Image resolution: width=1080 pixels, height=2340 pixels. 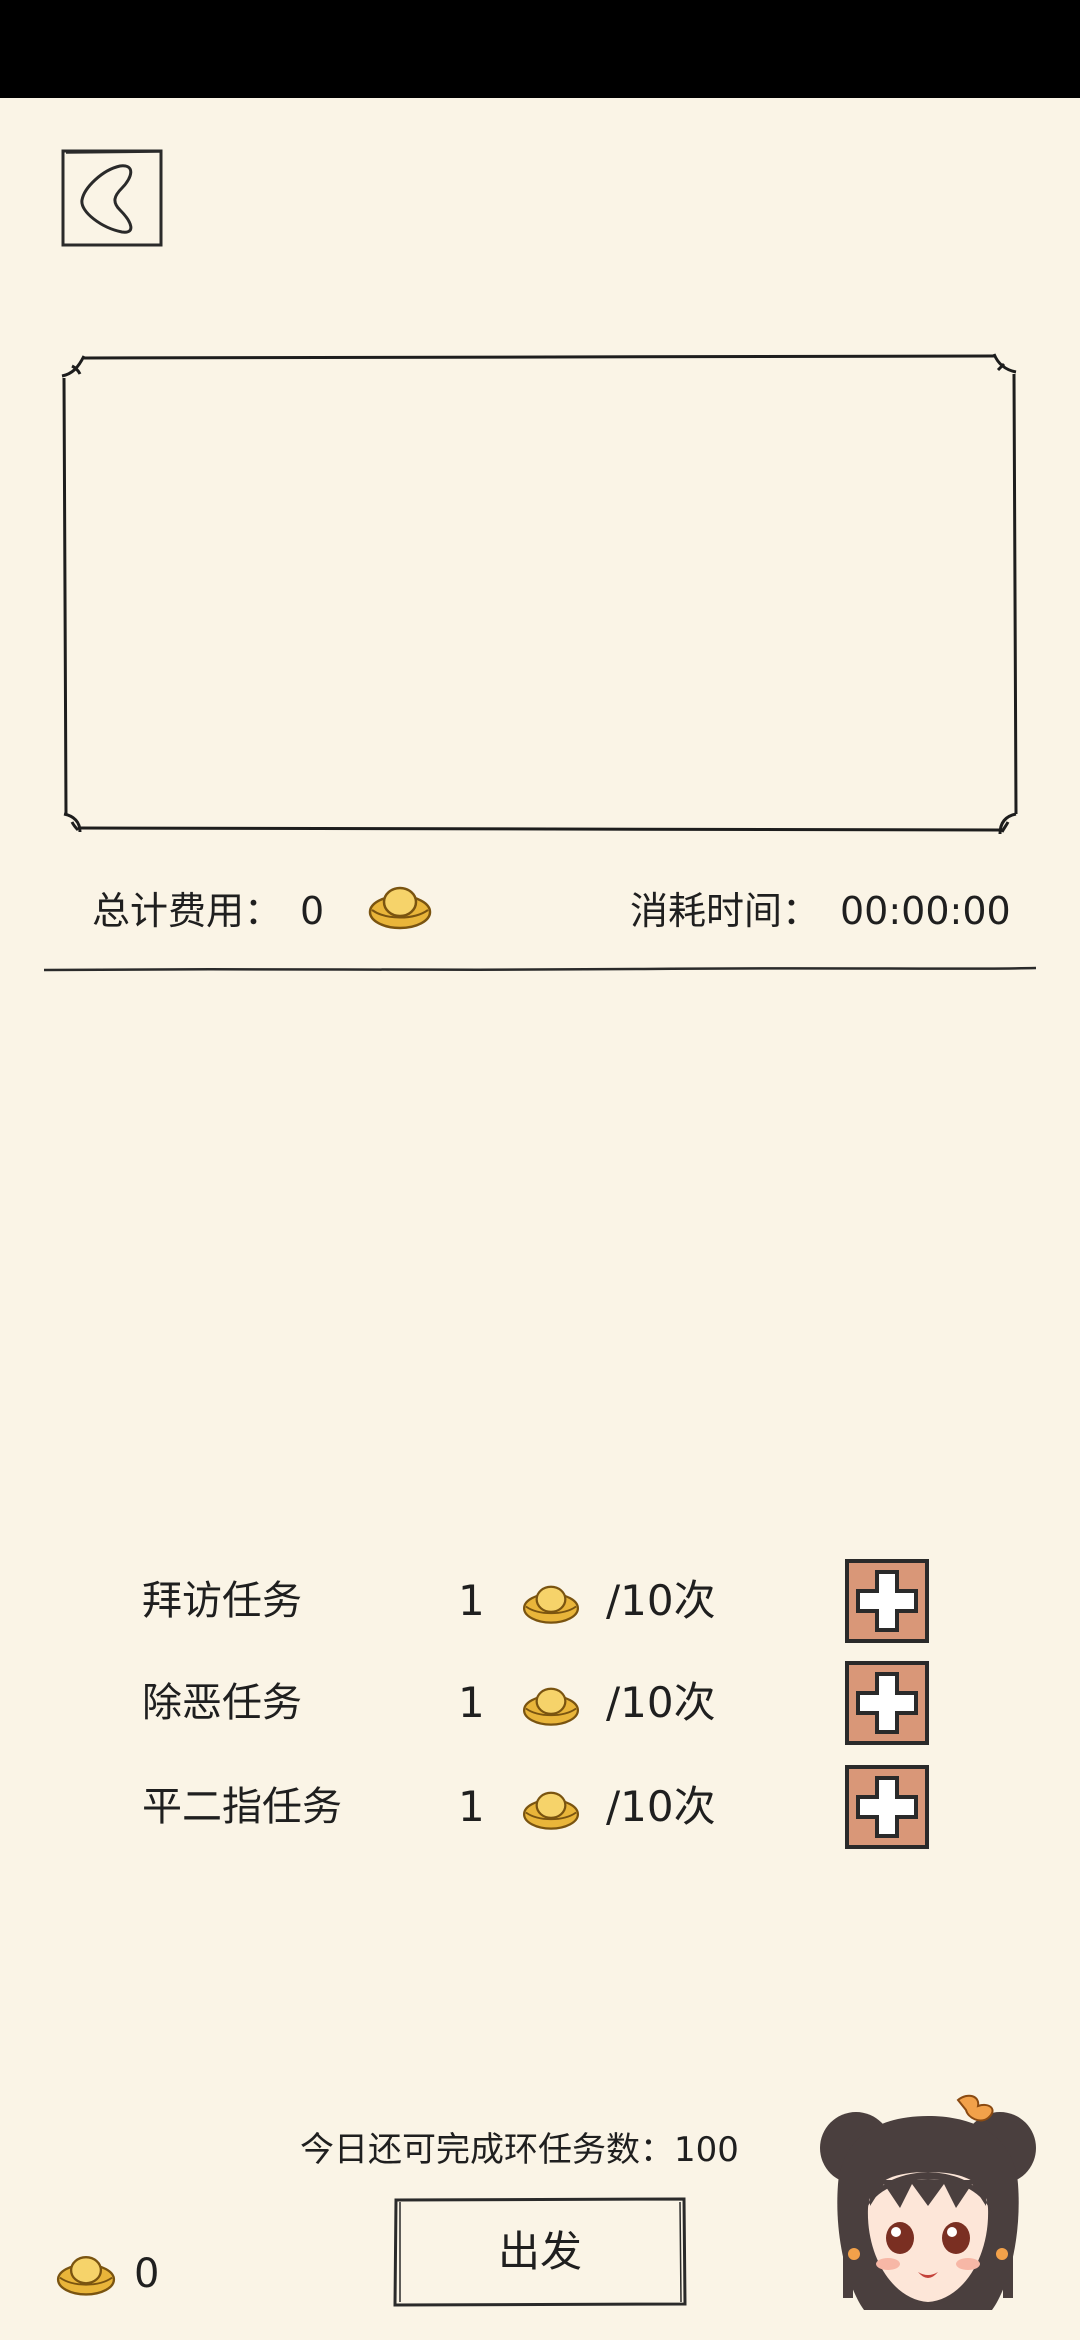 I want to click on girl-character-avatar, so click(x=928, y=2206).